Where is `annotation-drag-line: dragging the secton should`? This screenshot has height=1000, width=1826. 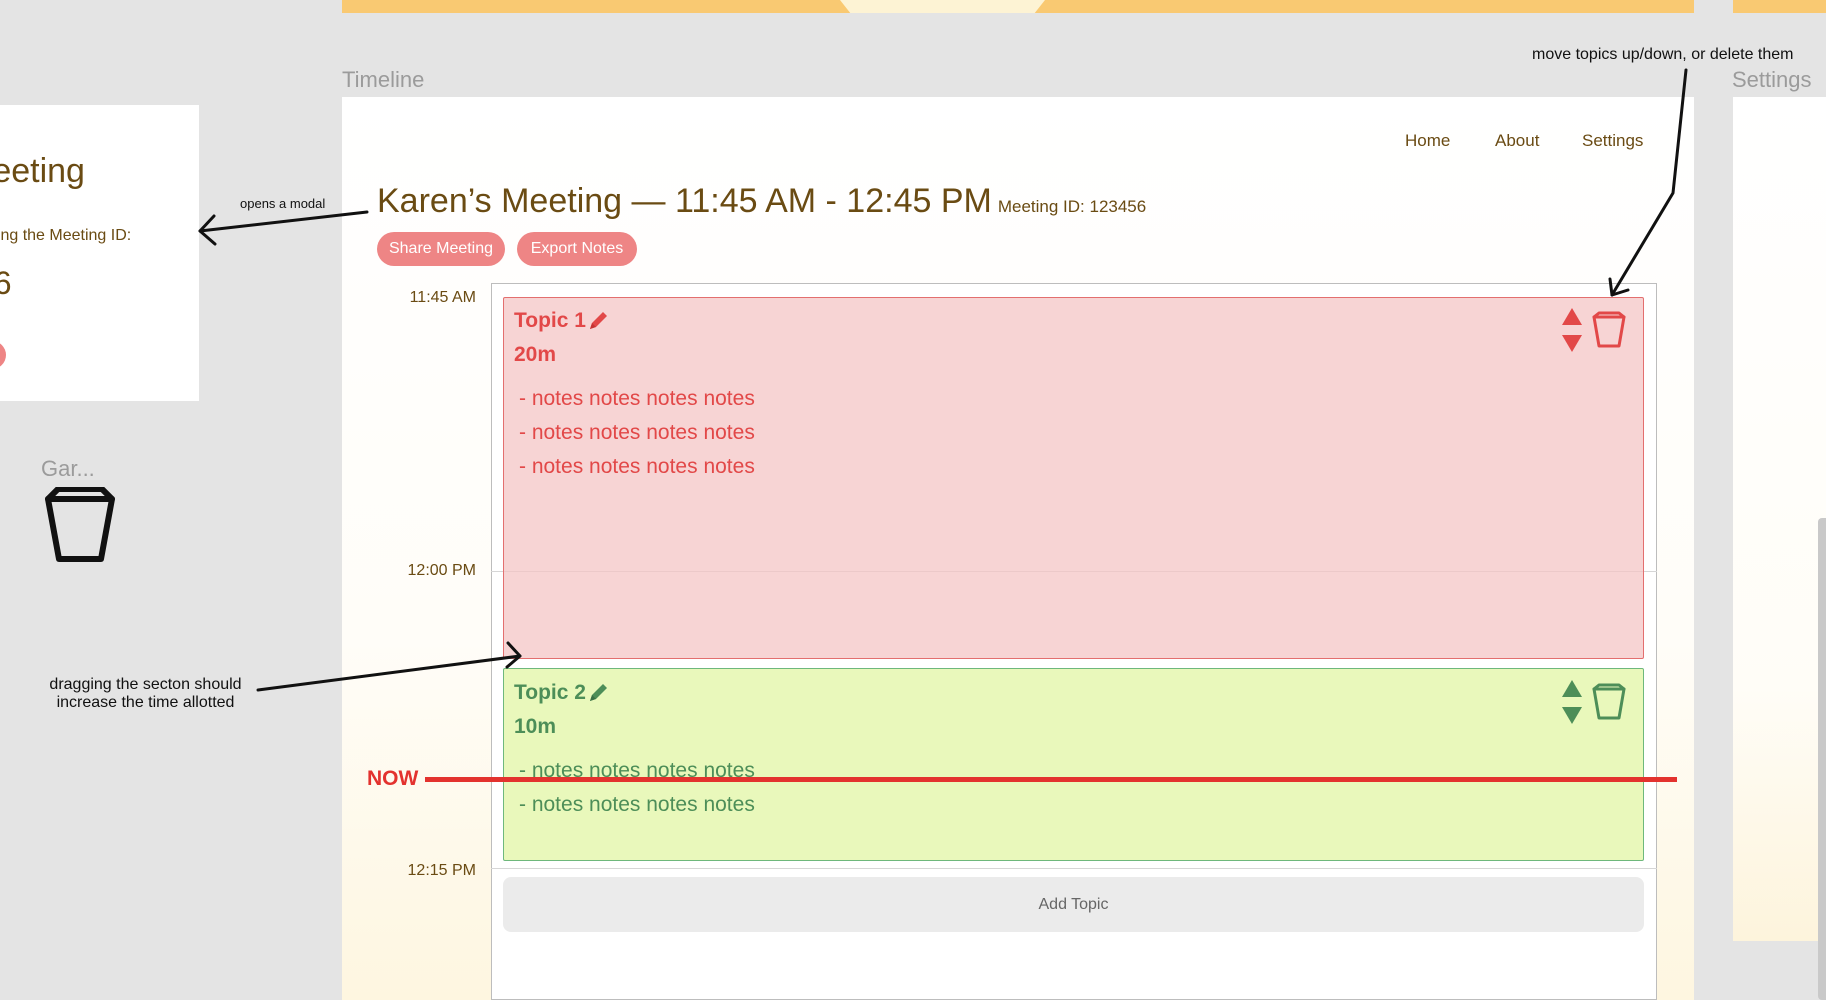
annotation-drag-line: dragging the secton should is located at coordinates (145, 684).